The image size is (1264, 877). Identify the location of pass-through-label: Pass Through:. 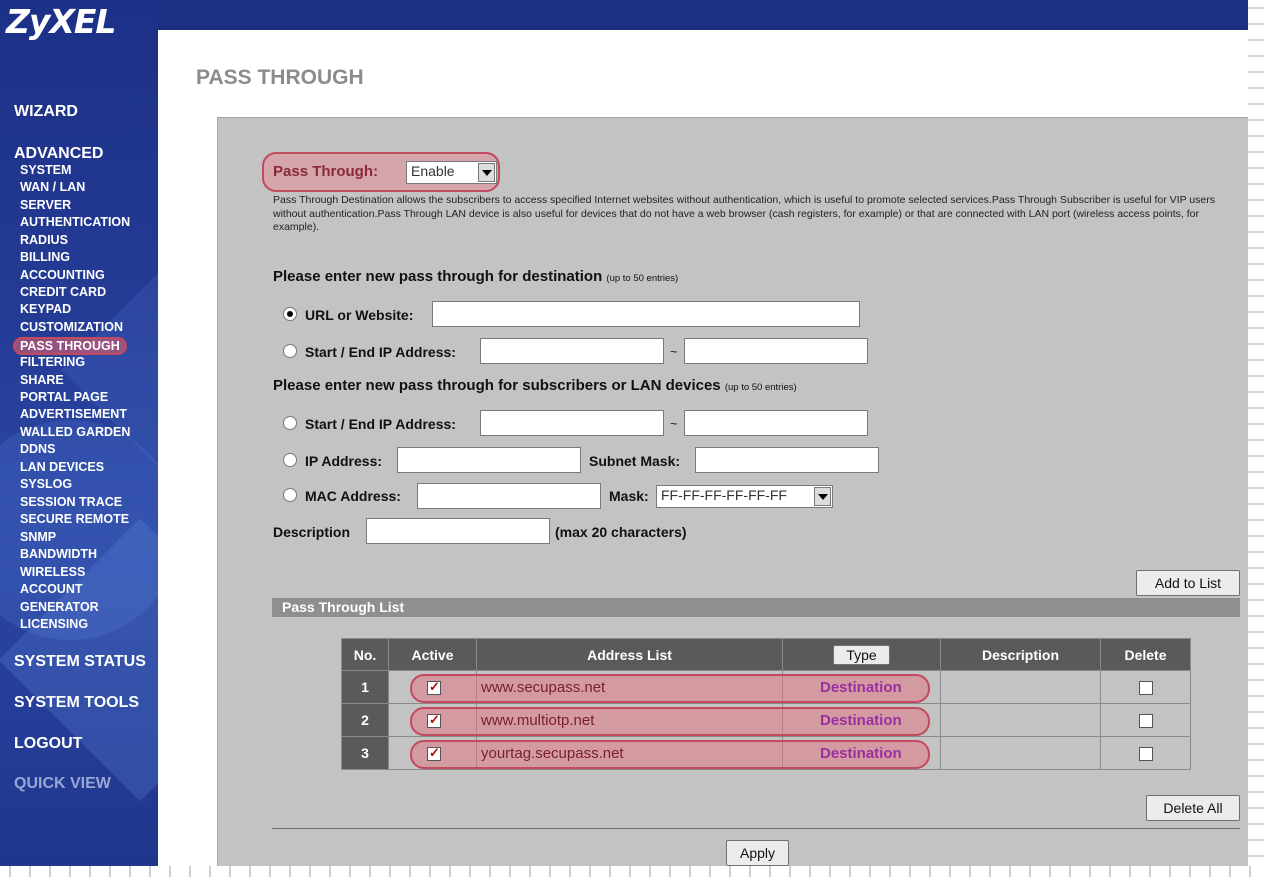
(326, 171).